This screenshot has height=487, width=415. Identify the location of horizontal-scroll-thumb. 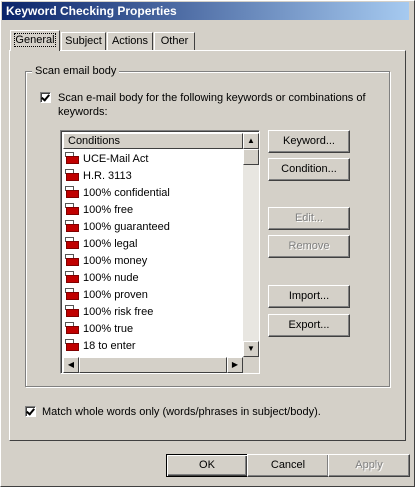
(153, 365).